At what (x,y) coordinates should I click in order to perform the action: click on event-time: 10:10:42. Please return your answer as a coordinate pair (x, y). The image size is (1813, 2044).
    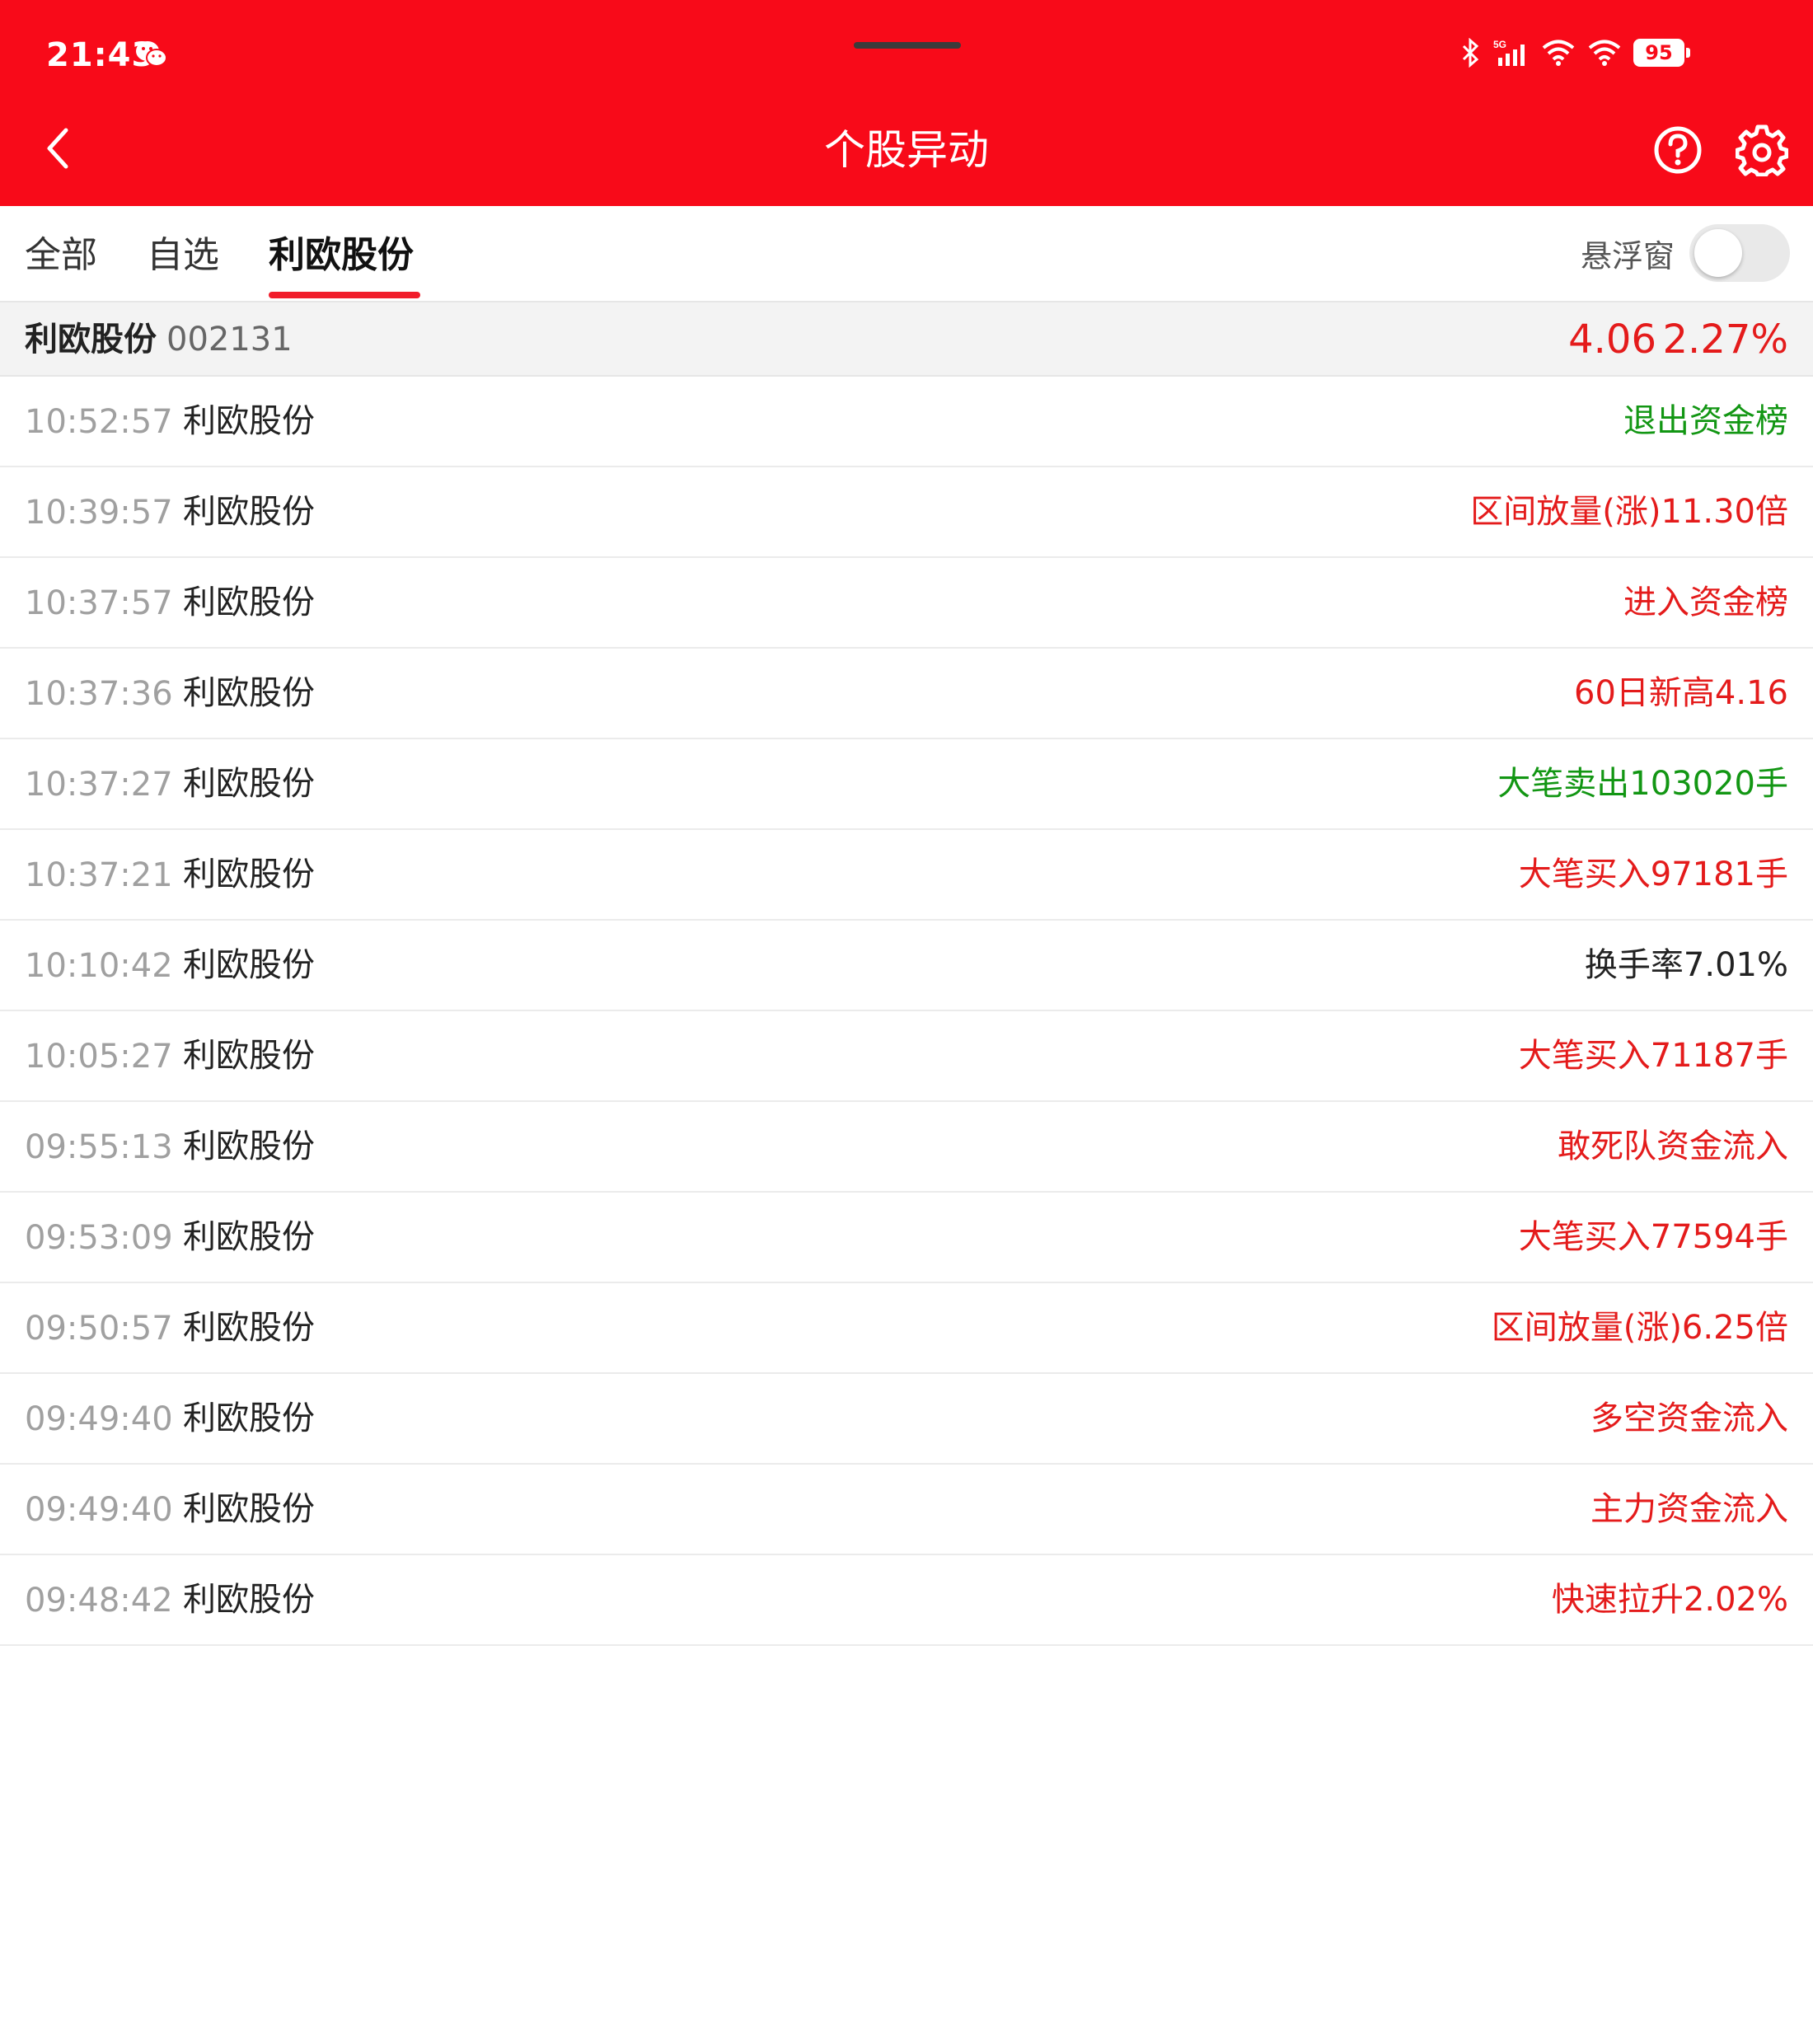
    Looking at the image, I should click on (99, 966).